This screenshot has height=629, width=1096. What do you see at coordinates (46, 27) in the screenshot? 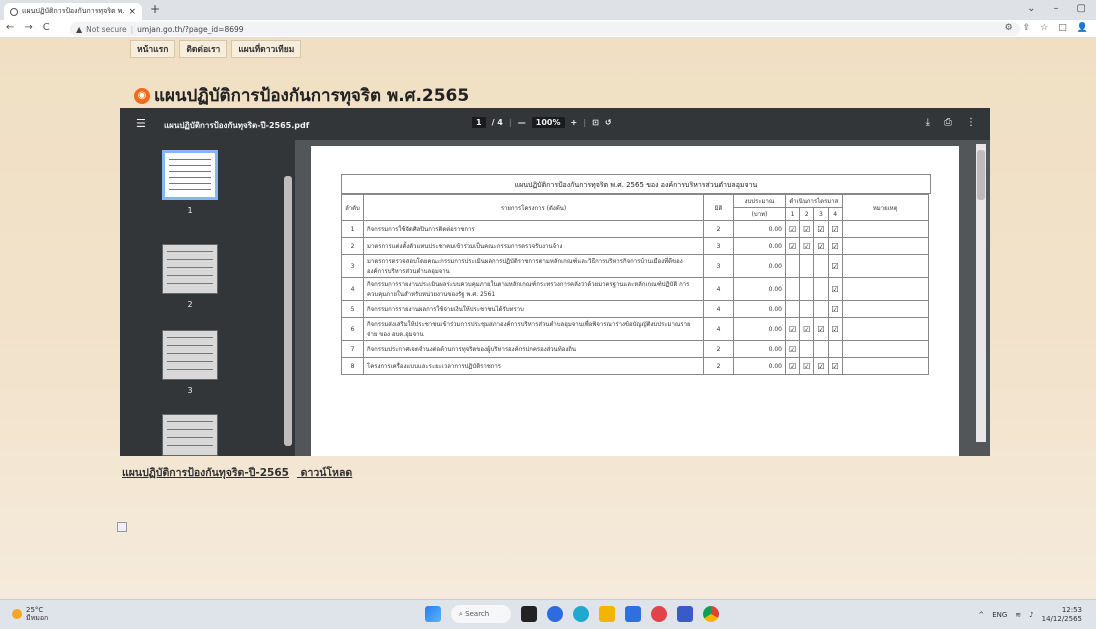
I see `reload-icon: C` at bounding box center [46, 27].